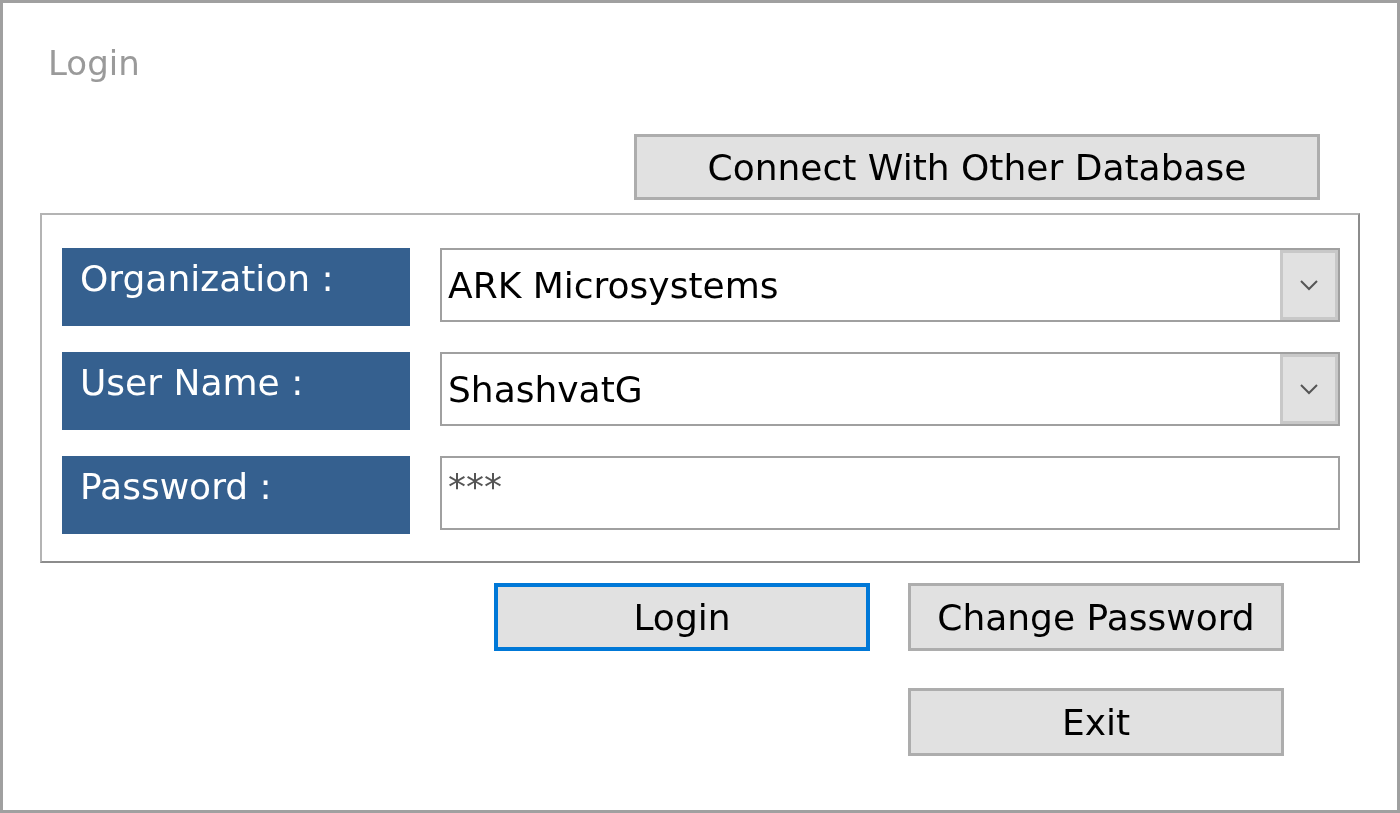  What do you see at coordinates (890, 389) in the screenshot?
I see `dropdown-field: ShashvatG` at bounding box center [890, 389].